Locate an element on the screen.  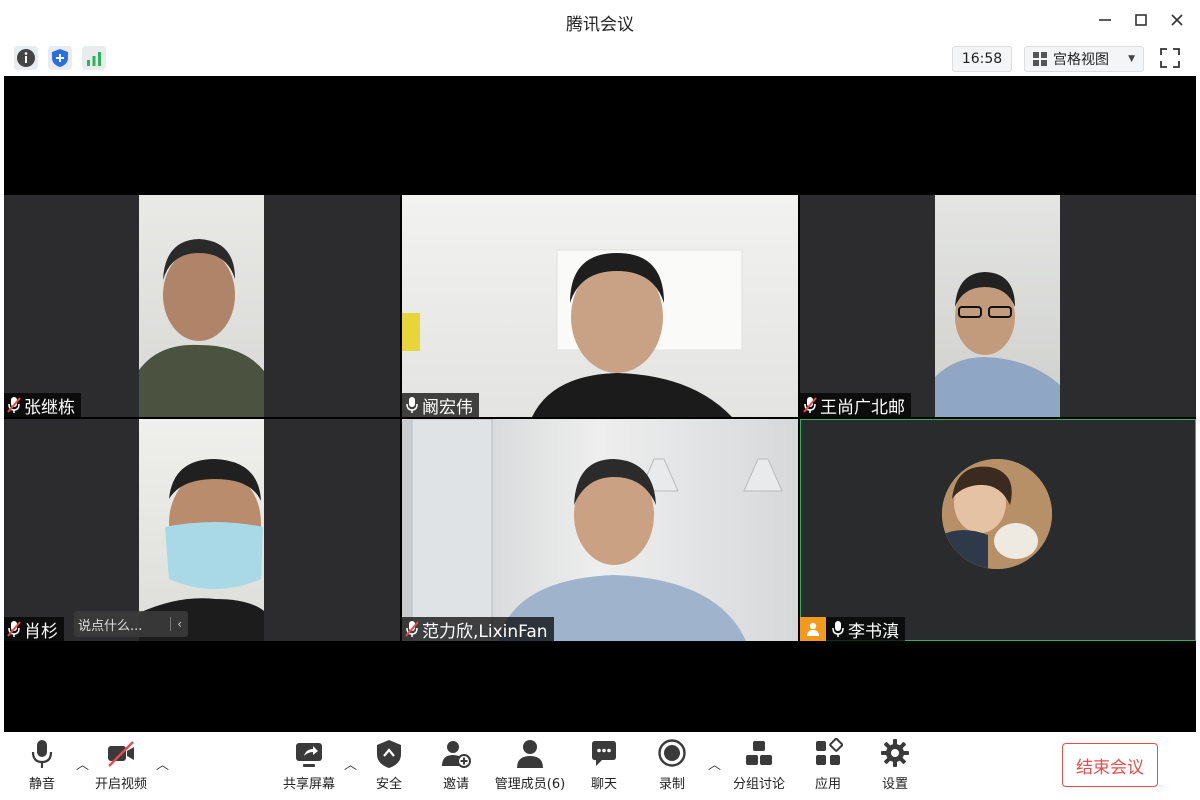
signal-bars-icon is located at coordinates (94, 59).